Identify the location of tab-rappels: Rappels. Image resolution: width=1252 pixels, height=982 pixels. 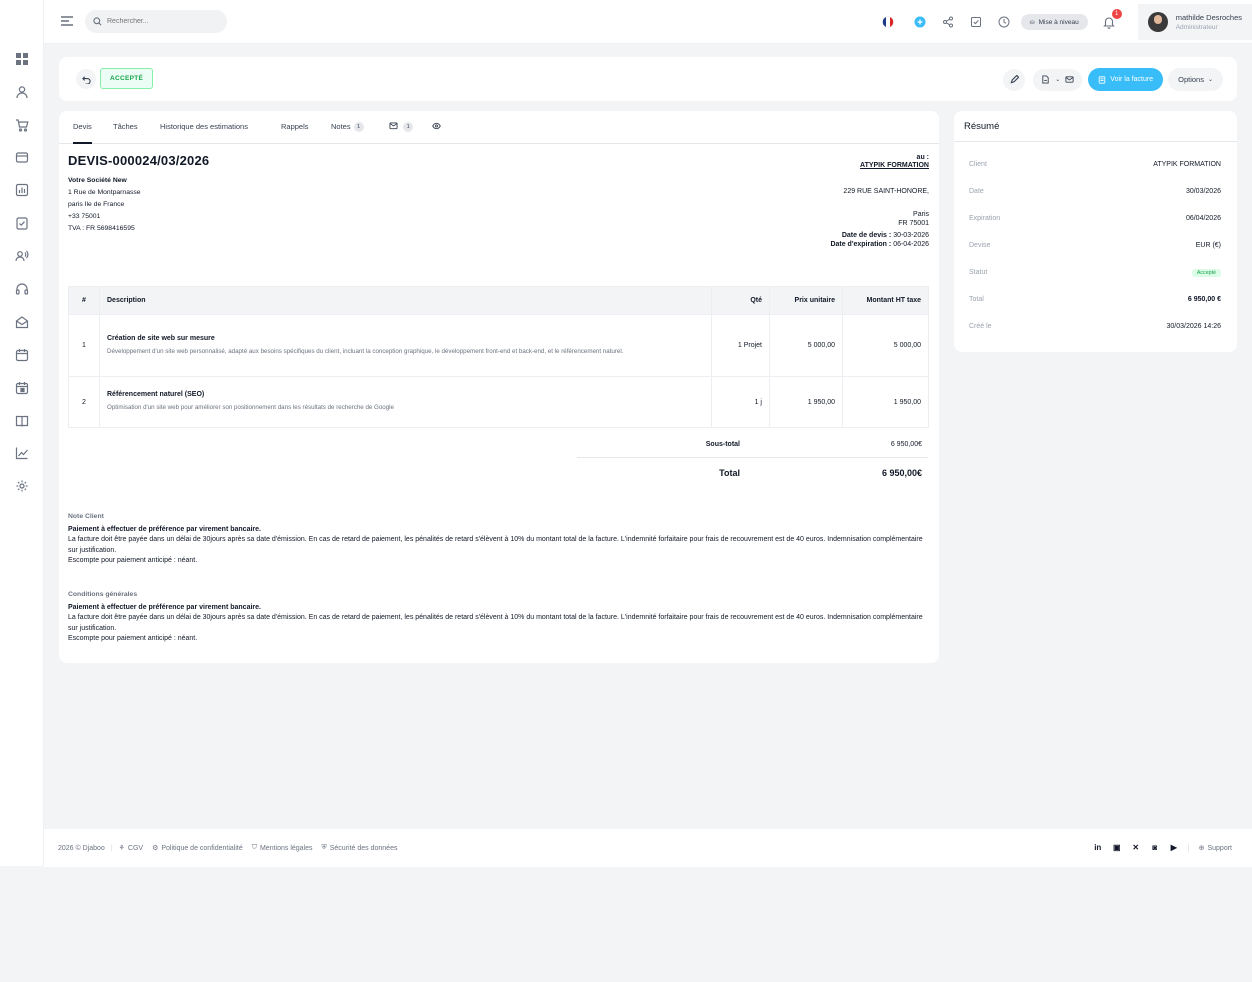
(295, 133).